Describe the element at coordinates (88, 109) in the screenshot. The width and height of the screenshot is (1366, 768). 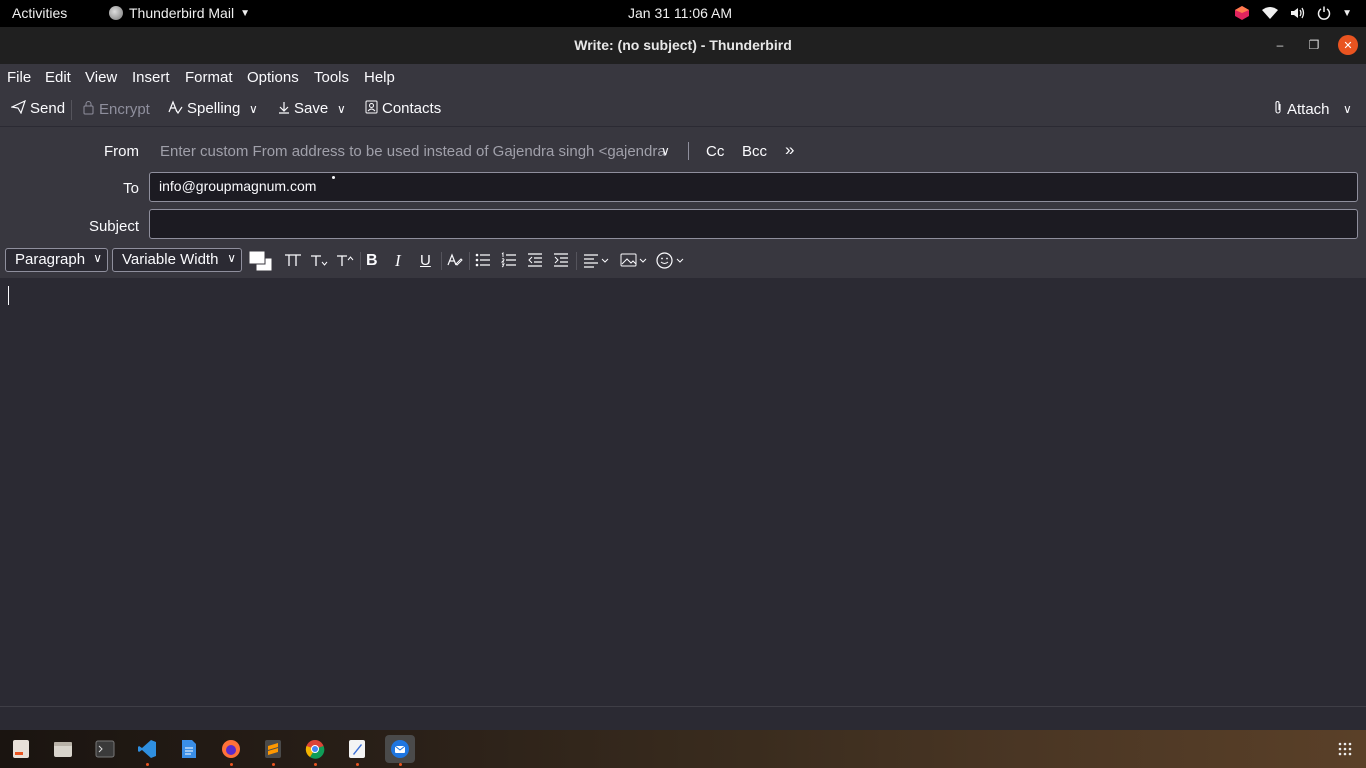
I see `lock-icon` at that location.